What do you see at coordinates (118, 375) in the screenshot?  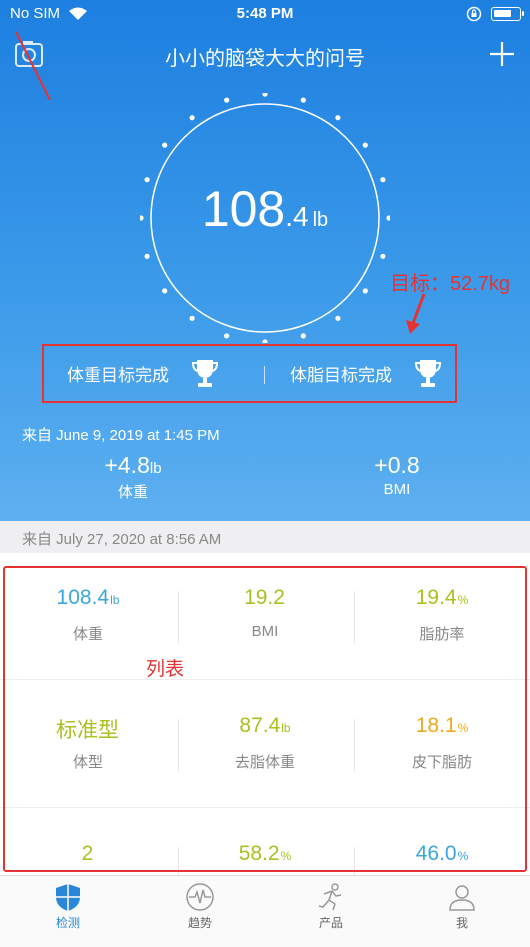 I see `achievement-label: 体重目标完成` at bounding box center [118, 375].